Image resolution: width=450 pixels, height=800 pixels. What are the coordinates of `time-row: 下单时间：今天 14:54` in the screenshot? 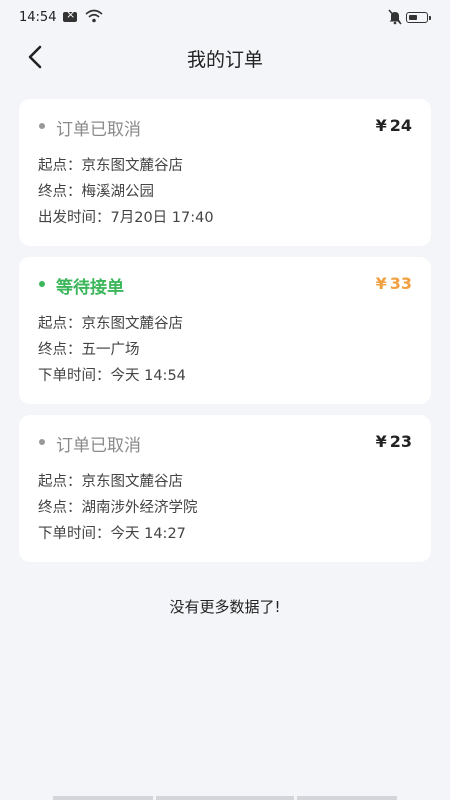 It's located at (112, 374).